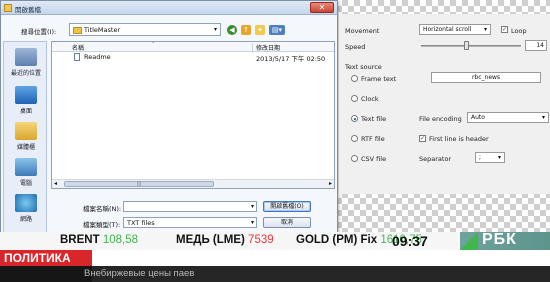 The width and height of the screenshot is (550, 282). Describe the element at coordinates (354, 158) in the screenshot. I see `csv-file-radio` at that location.